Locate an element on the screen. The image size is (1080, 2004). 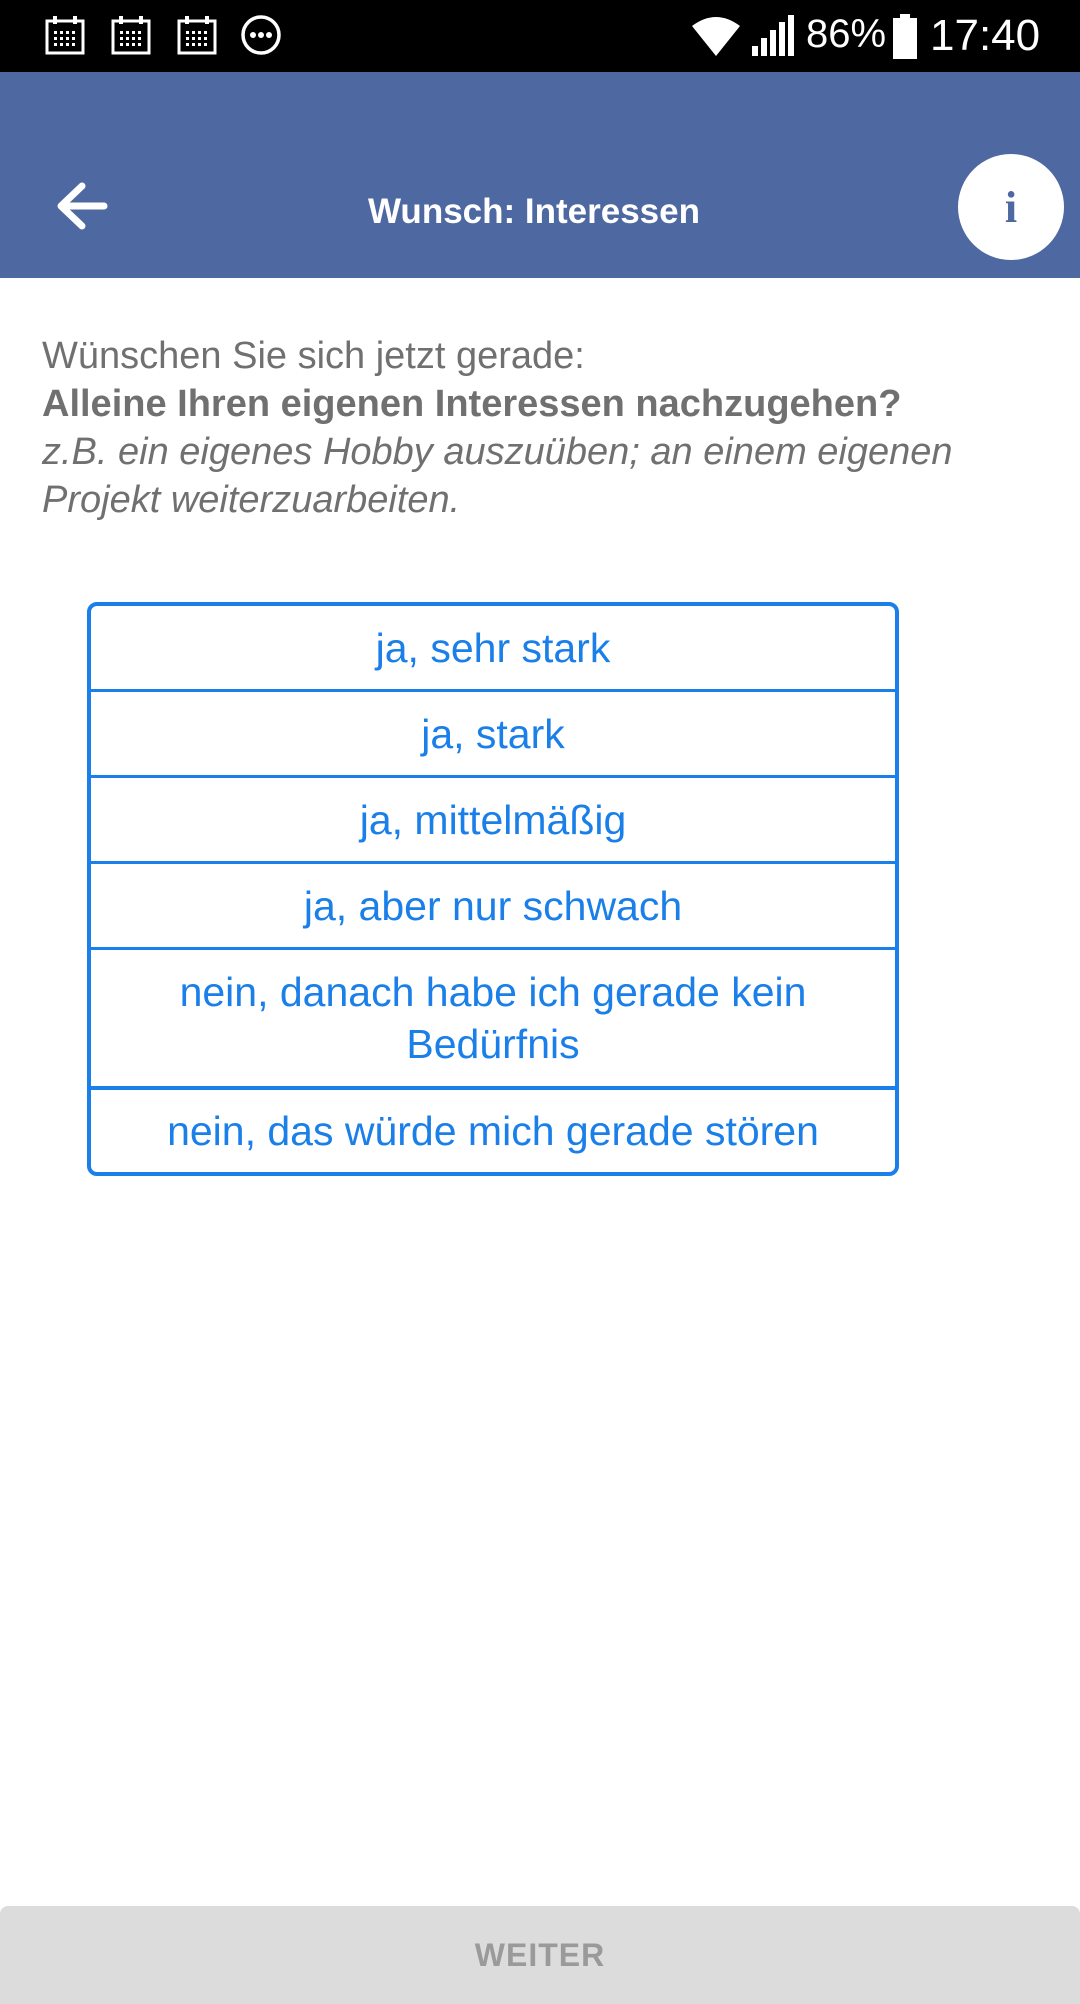
battery-icon is located at coordinates (905, 36).